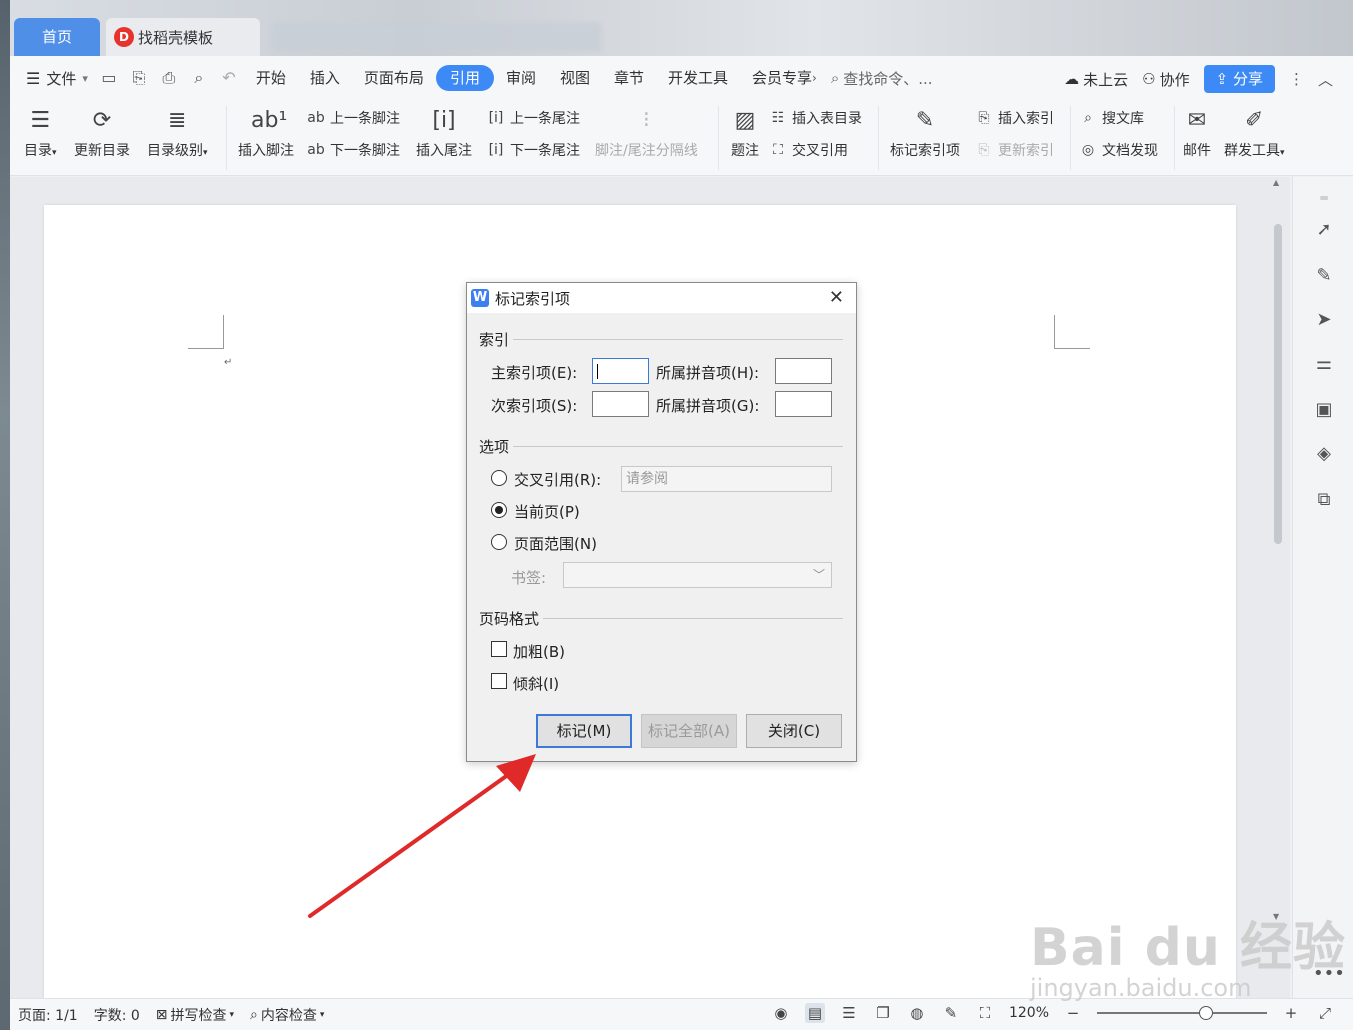  Describe the element at coordinates (287, 1015) in the screenshot. I see `content-check-button: ⌕ 内容检查 ▾` at that location.